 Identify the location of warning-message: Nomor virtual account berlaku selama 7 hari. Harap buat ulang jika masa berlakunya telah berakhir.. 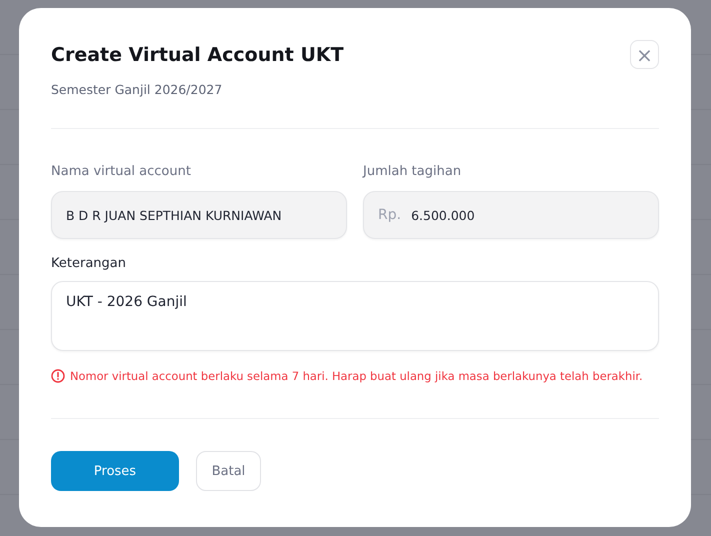
(356, 376).